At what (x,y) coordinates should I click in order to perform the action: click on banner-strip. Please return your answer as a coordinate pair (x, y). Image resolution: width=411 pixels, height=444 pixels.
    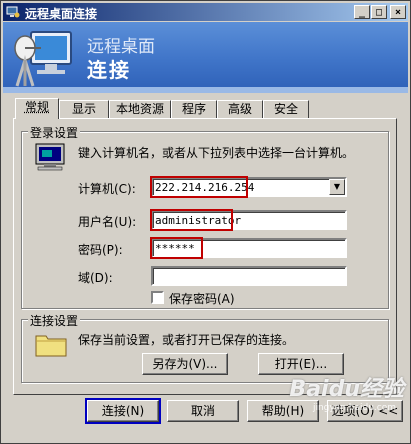
    Looking at the image, I should click on (205, 90).